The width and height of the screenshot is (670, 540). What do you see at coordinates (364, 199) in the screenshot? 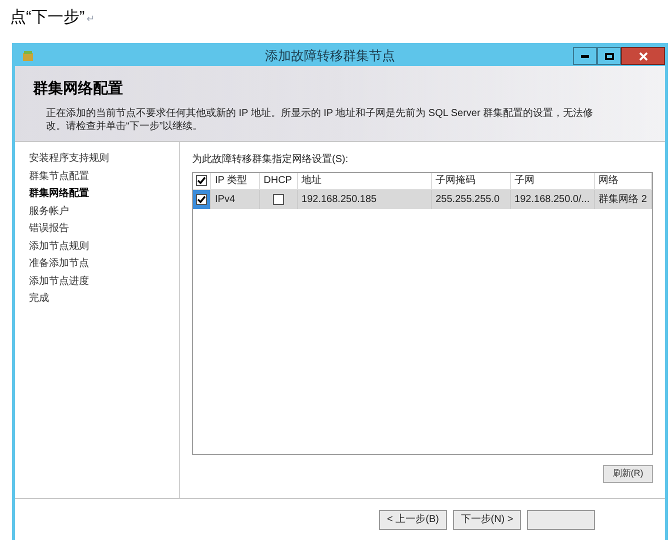
I see `table-cell: 192.168.250.185` at bounding box center [364, 199].